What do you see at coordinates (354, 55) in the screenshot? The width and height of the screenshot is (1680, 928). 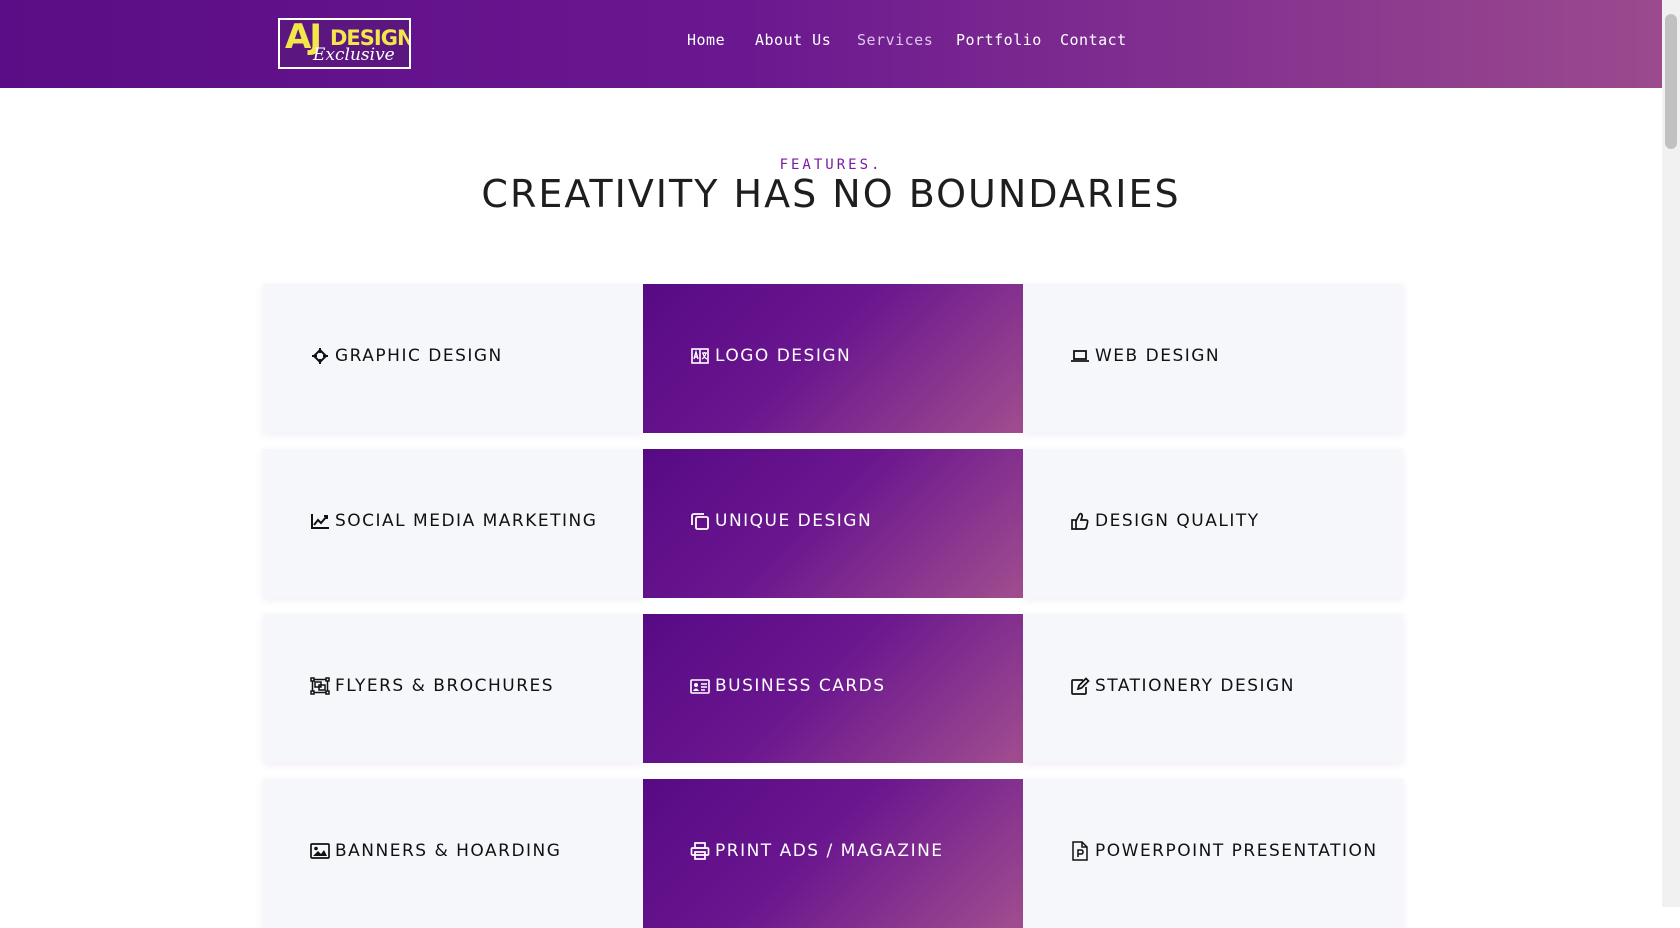 I see `logo-tagline: Exclusive` at bounding box center [354, 55].